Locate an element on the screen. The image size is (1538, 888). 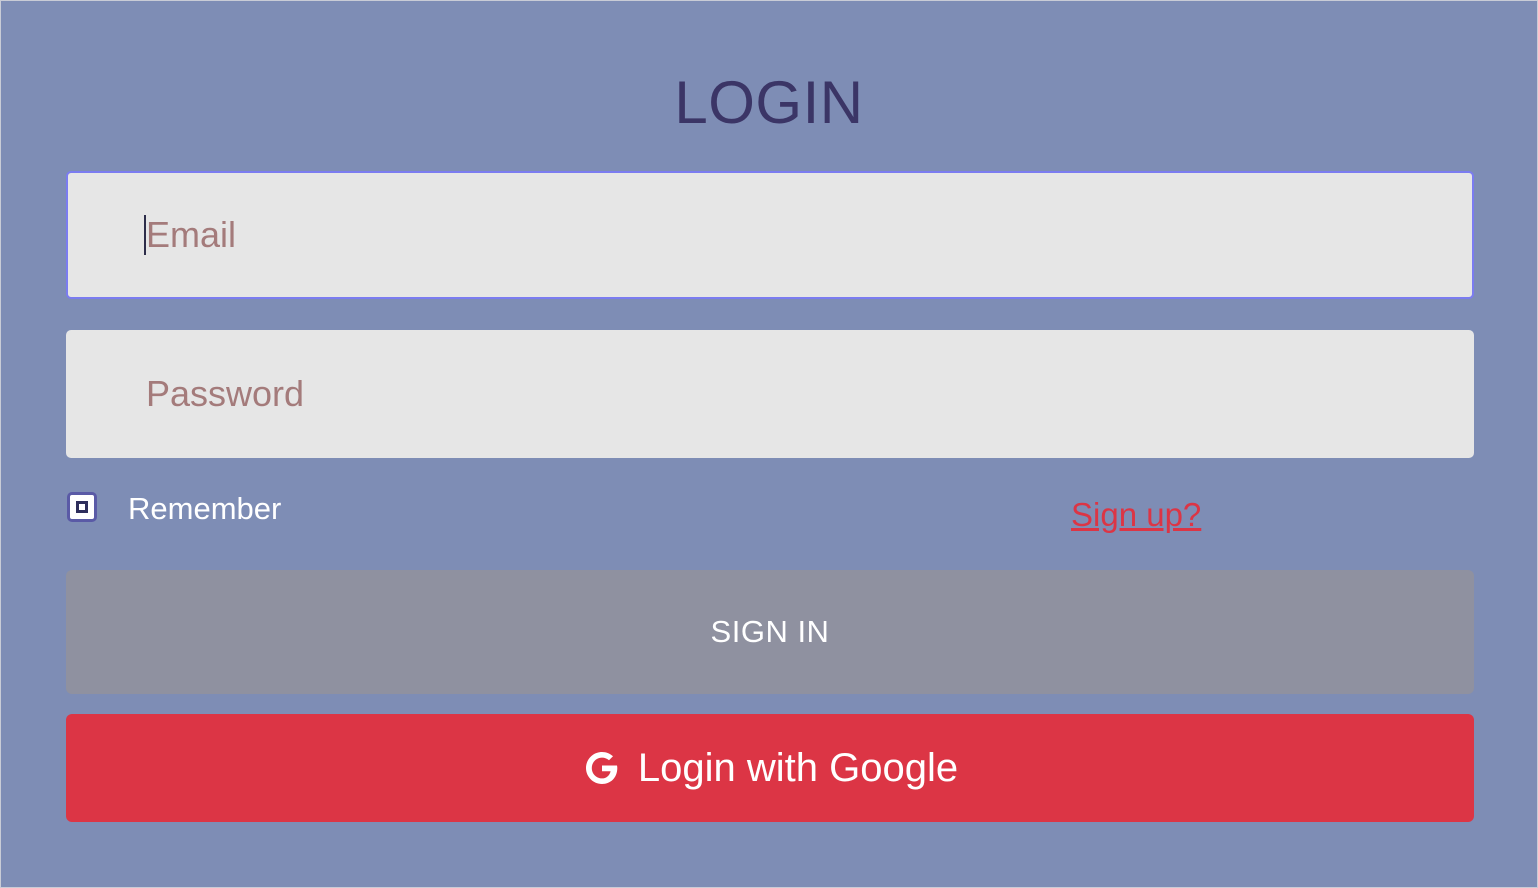
sign-in-button: SIGN IN is located at coordinates (770, 632).